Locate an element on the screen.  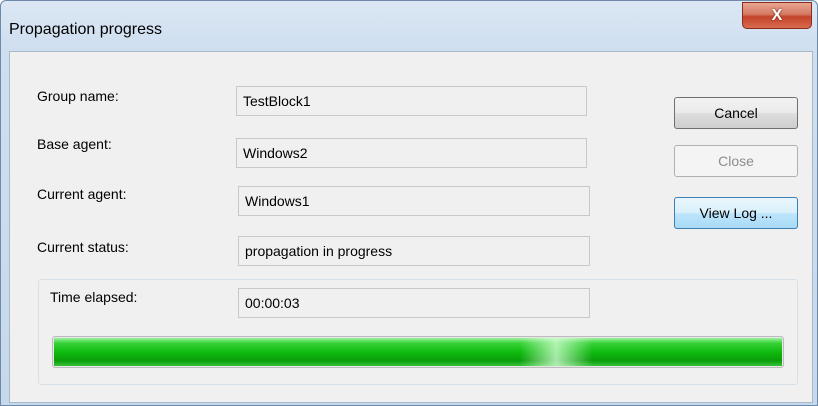
close-icon: X is located at coordinates (777, 15).